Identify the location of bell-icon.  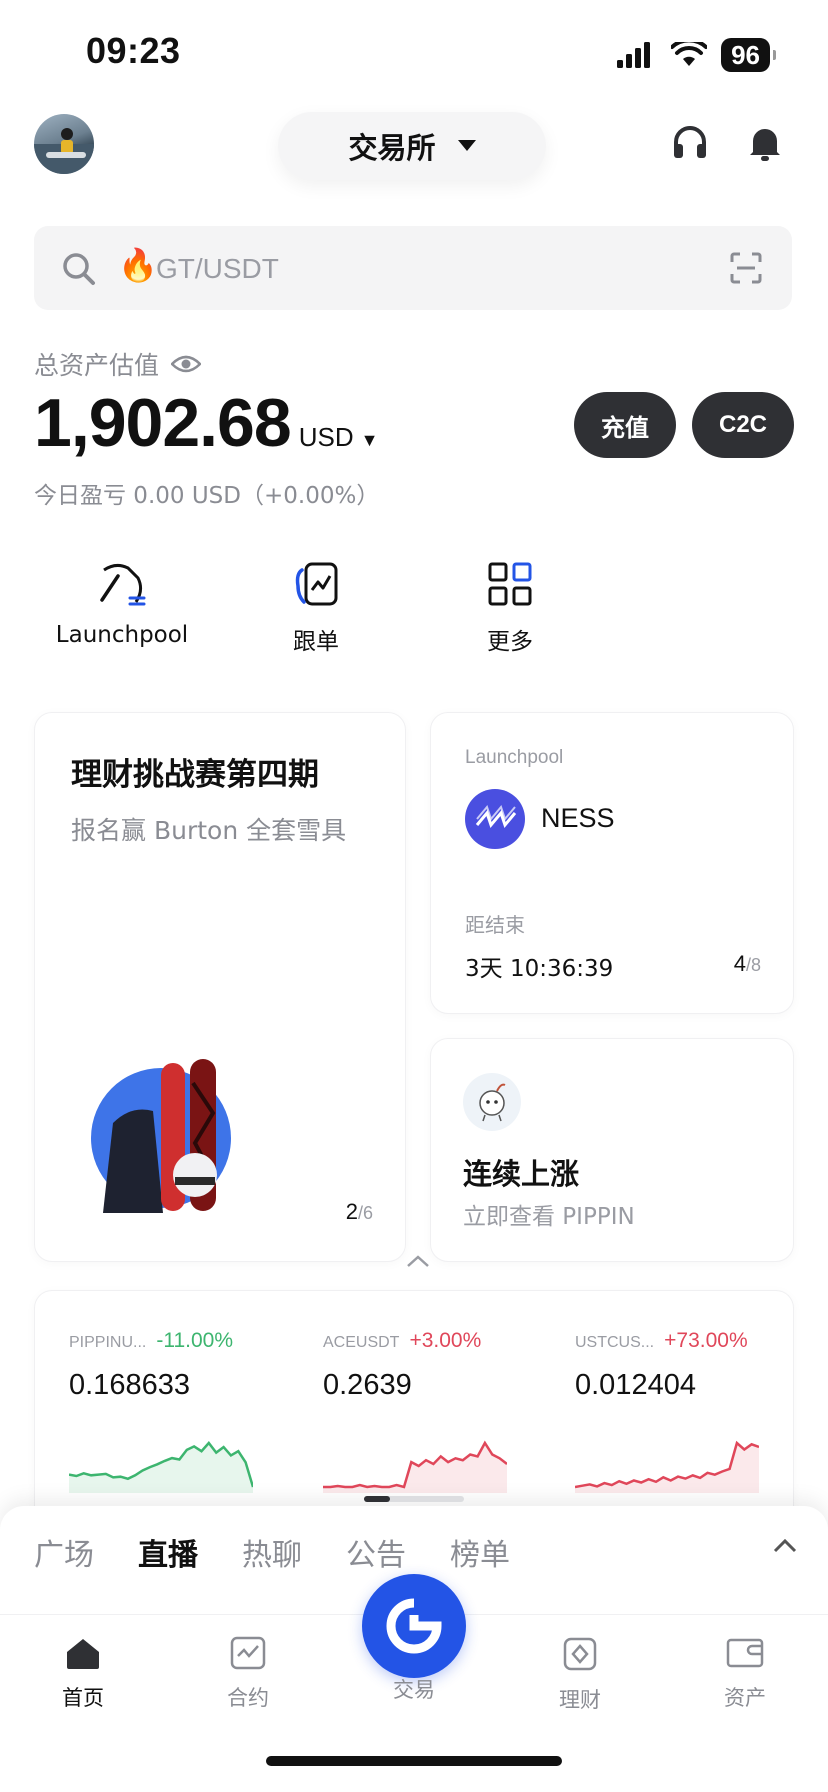
(765, 143).